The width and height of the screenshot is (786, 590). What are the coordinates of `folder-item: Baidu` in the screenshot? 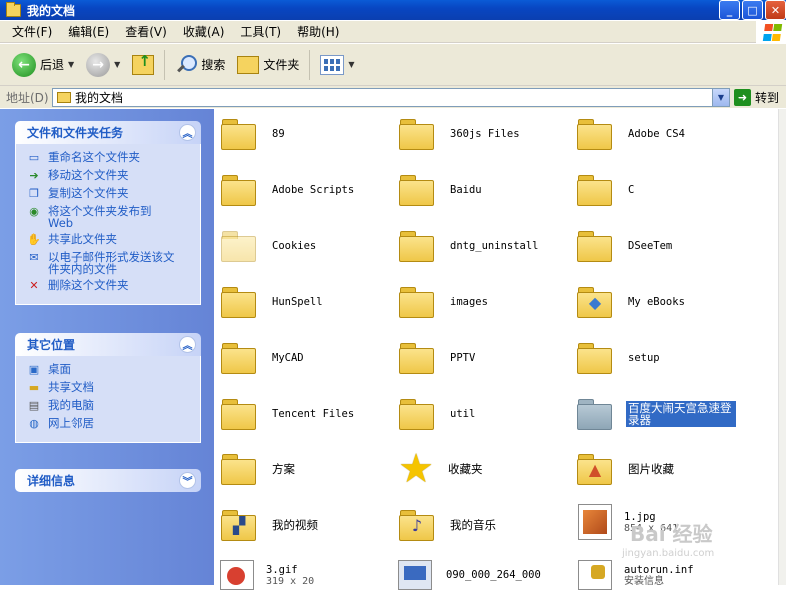 It's located at (440, 190).